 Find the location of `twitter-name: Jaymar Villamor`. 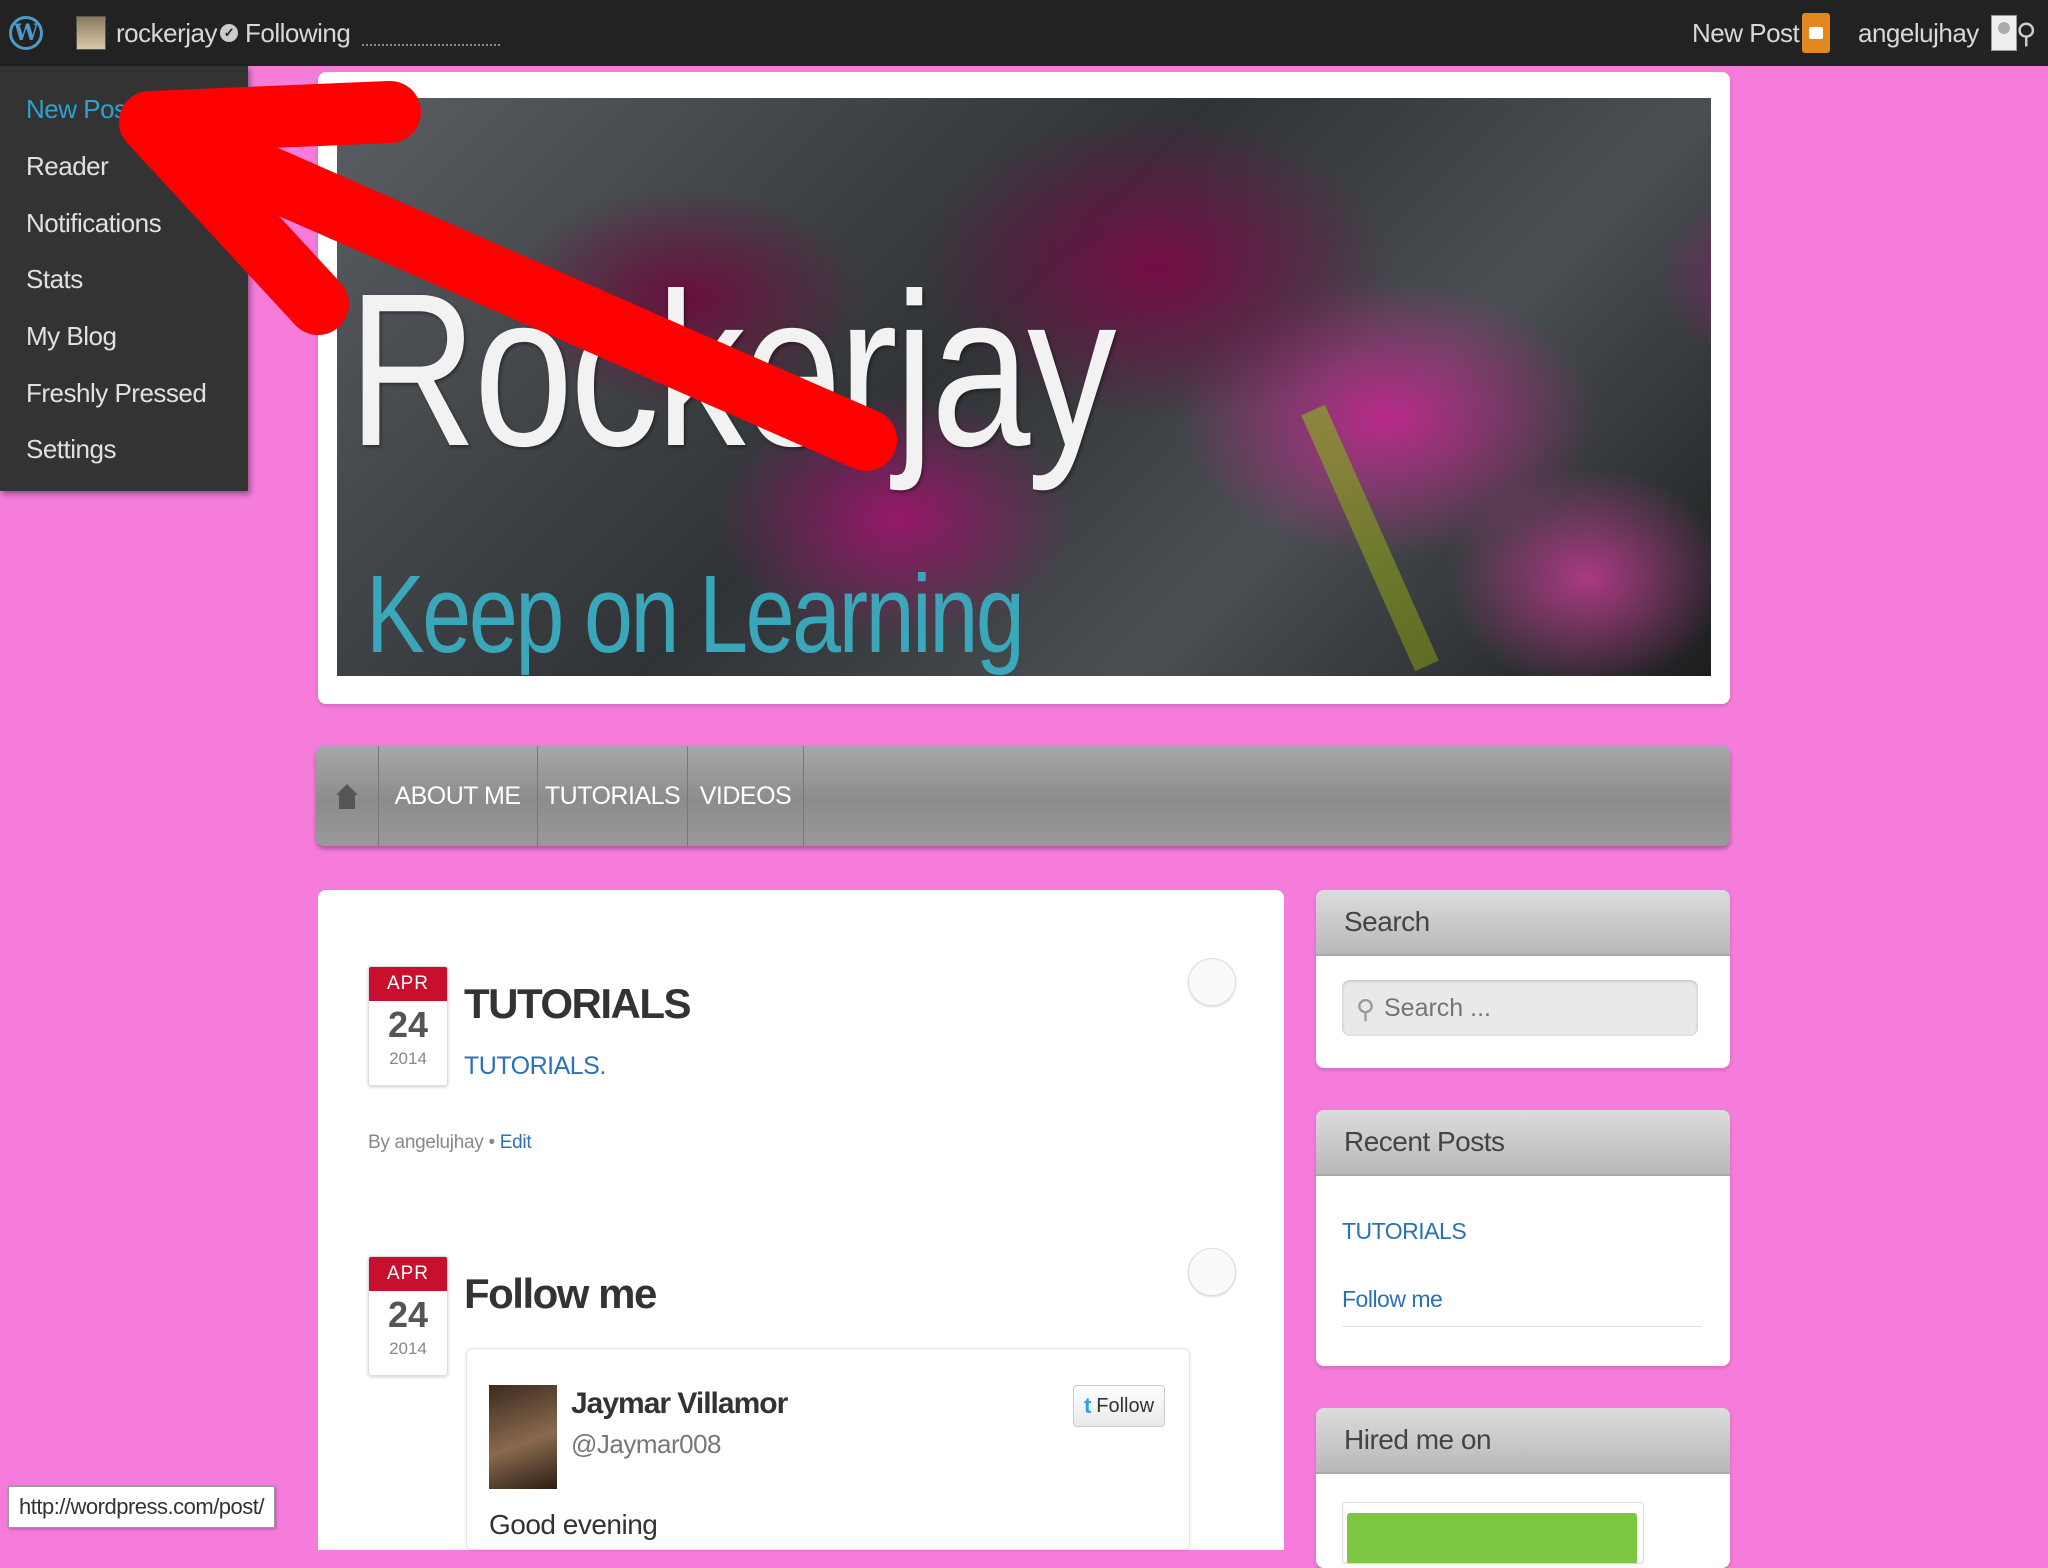

twitter-name: Jaymar Villamor is located at coordinates (679, 1404).